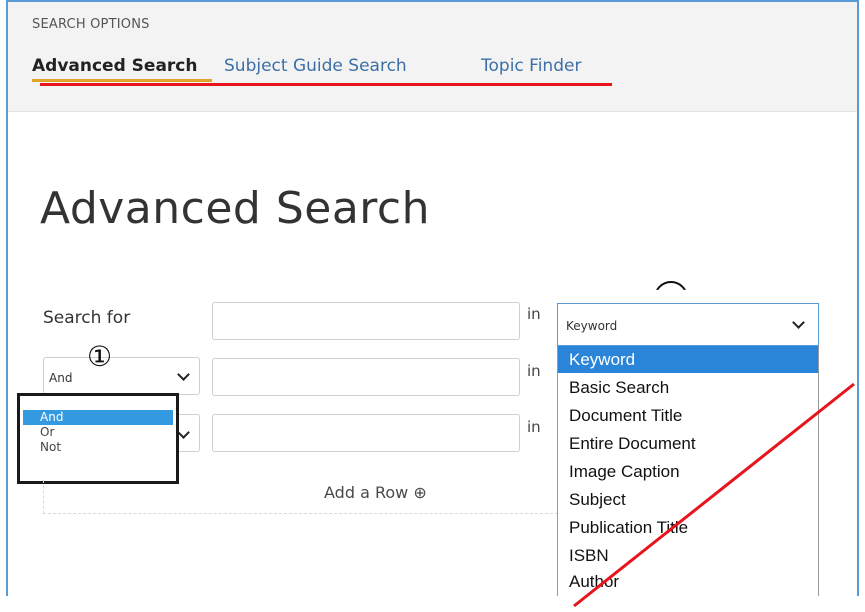 The height and width of the screenshot is (612, 865). What do you see at coordinates (114, 66) in the screenshot?
I see `tab-advanced-search: Advanced Search` at bounding box center [114, 66].